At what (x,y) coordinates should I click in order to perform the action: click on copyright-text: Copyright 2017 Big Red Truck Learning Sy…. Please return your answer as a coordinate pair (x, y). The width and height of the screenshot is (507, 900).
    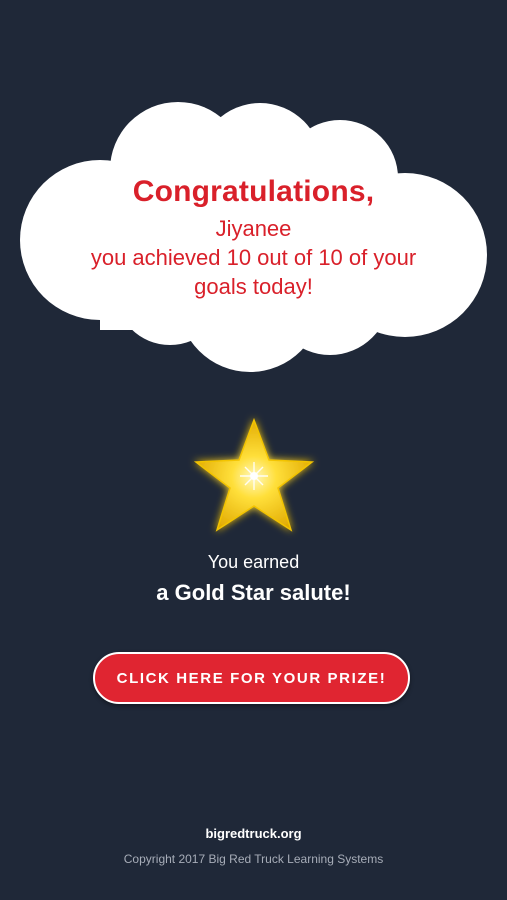
    Looking at the image, I should click on (253, 859).